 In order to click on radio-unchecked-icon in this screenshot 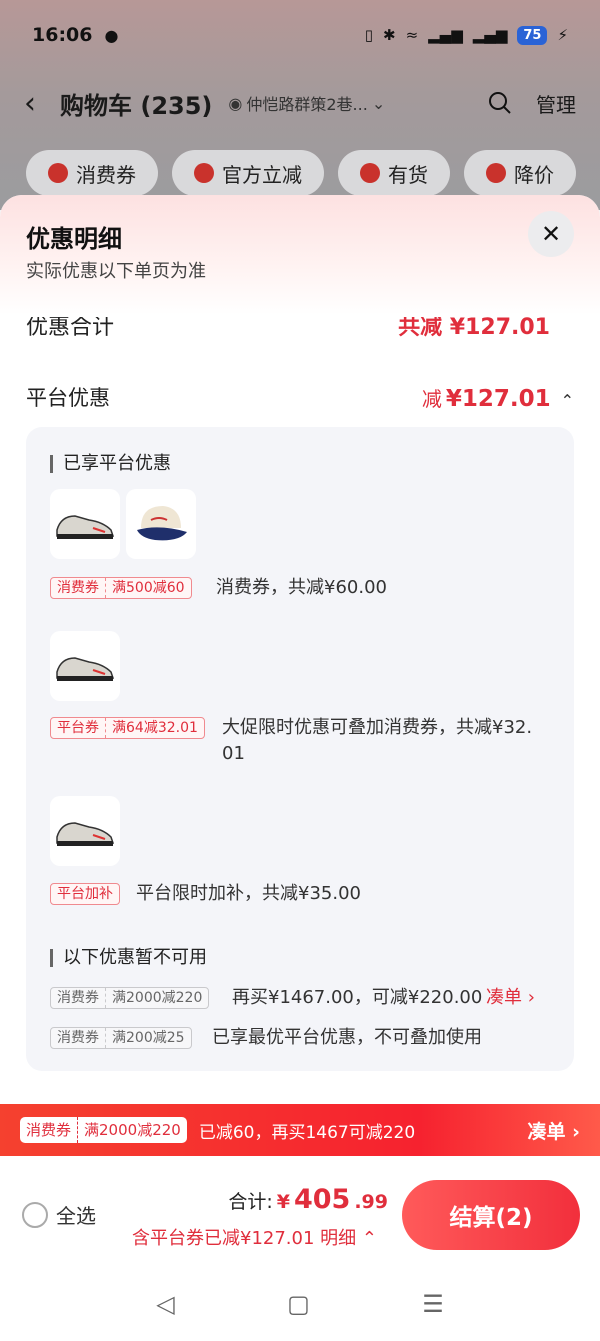, I will do `click(35, 1214)`.